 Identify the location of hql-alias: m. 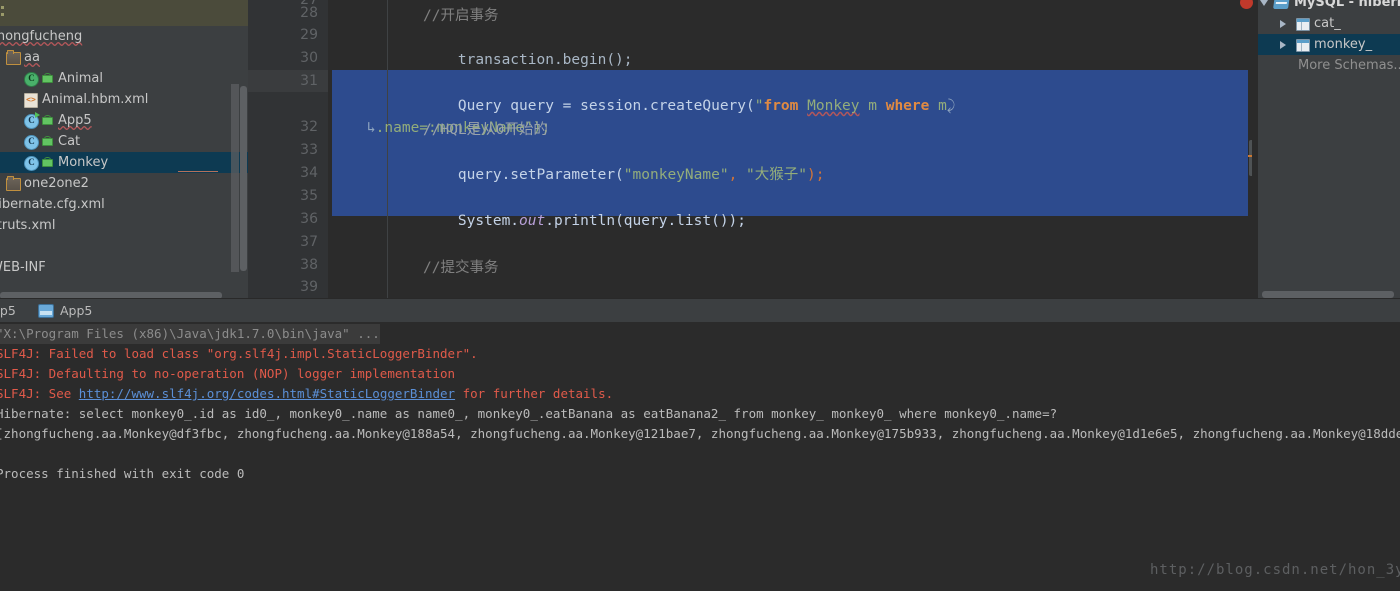
(872, 106).